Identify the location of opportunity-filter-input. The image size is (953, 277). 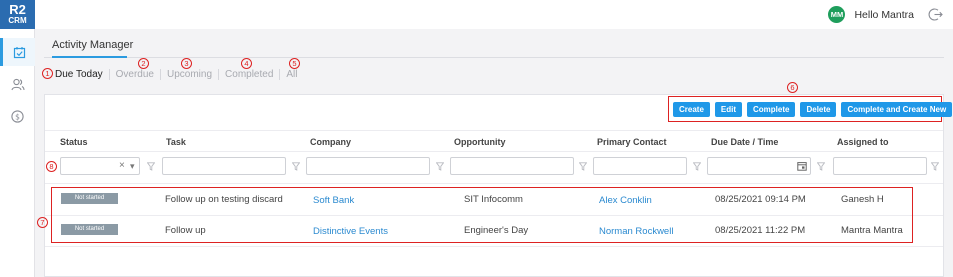
(512, 166).